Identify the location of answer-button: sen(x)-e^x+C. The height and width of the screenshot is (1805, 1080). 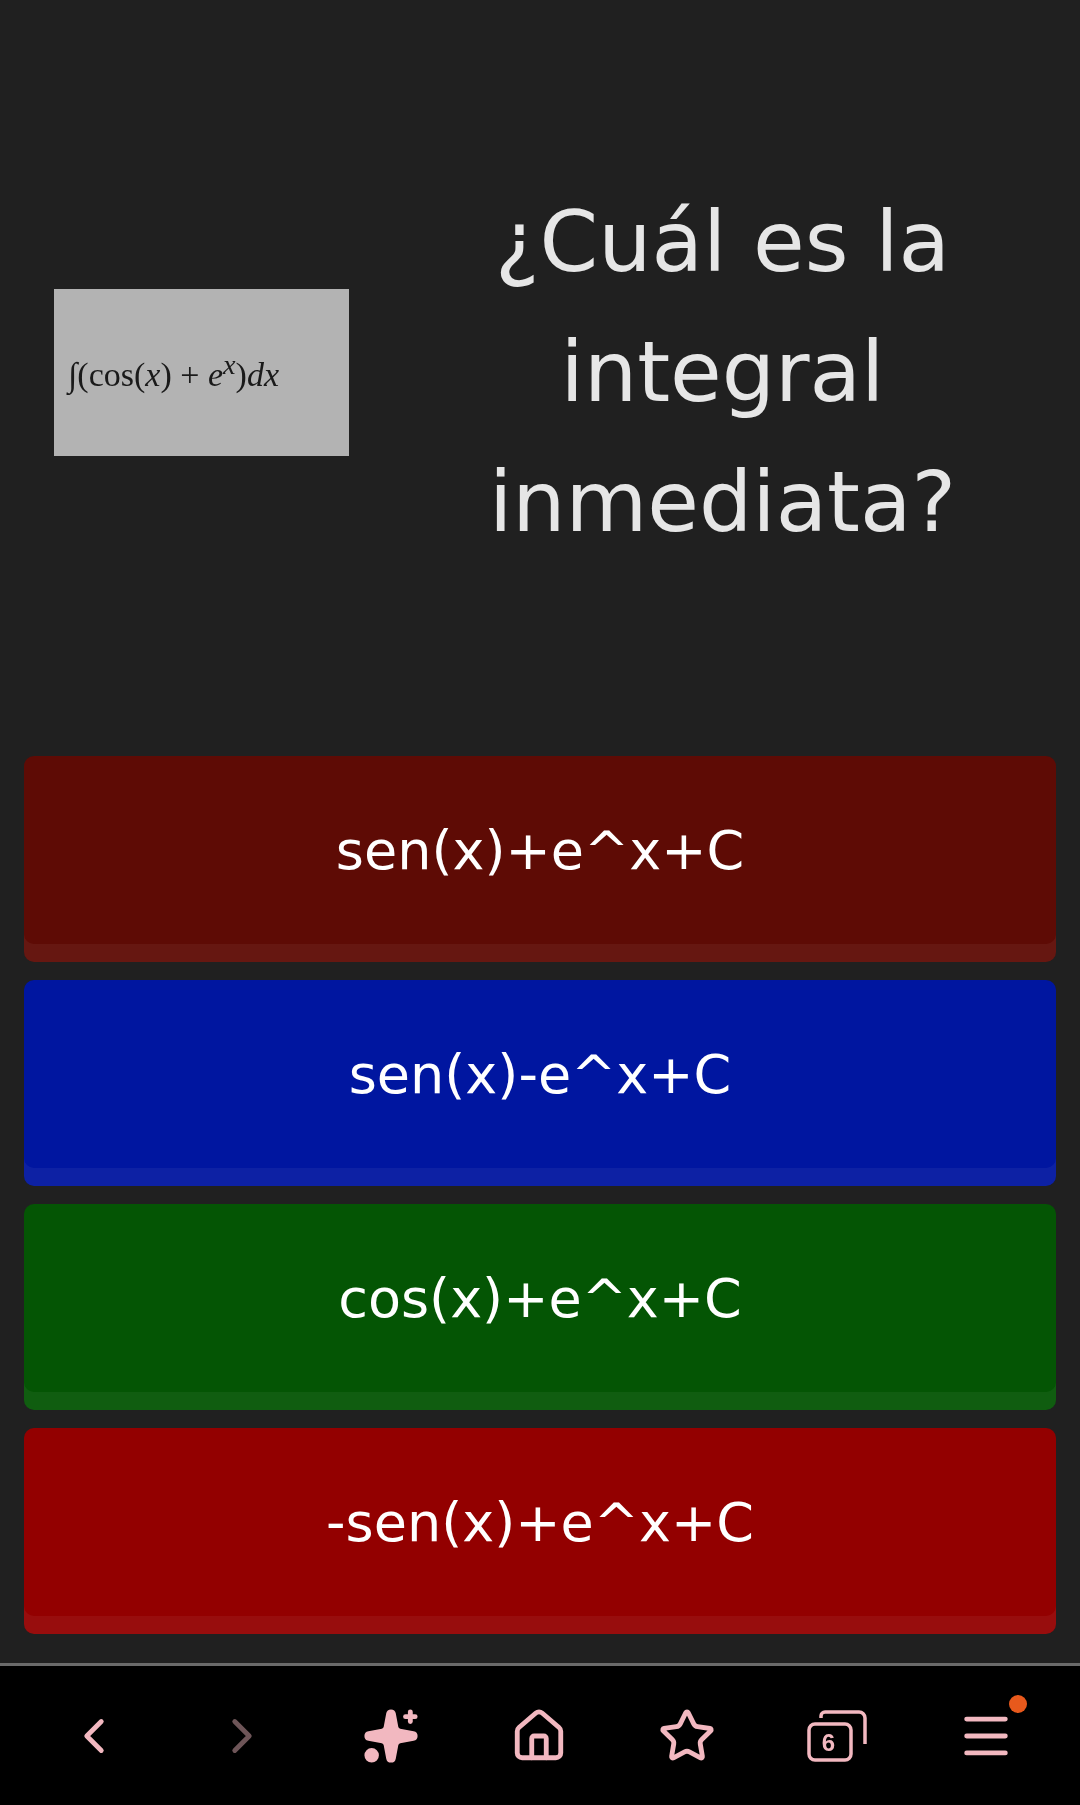
(540, 1083).